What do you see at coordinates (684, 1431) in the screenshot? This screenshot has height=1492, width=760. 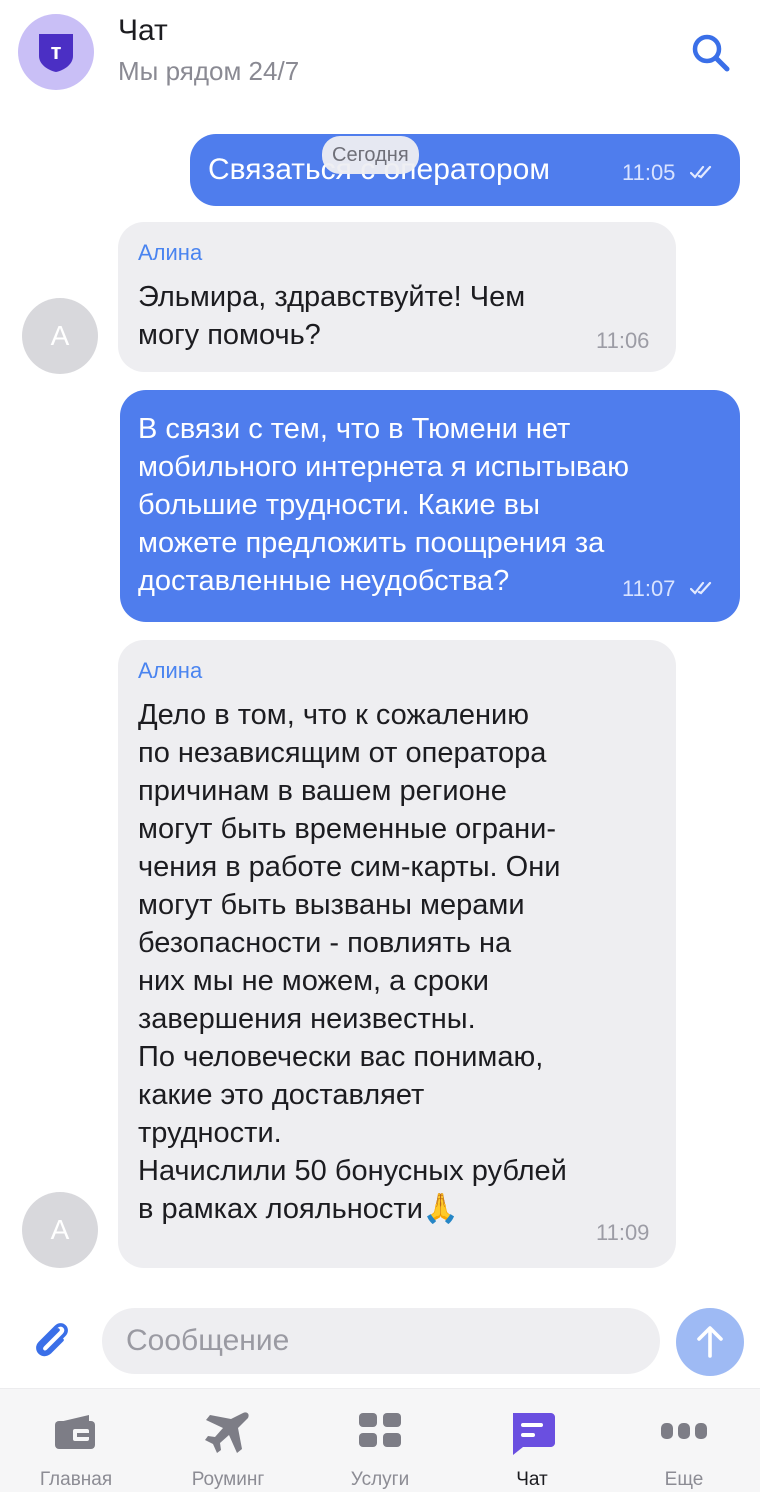 I see `more-dots-icon` at bounding box center [684, 1431].